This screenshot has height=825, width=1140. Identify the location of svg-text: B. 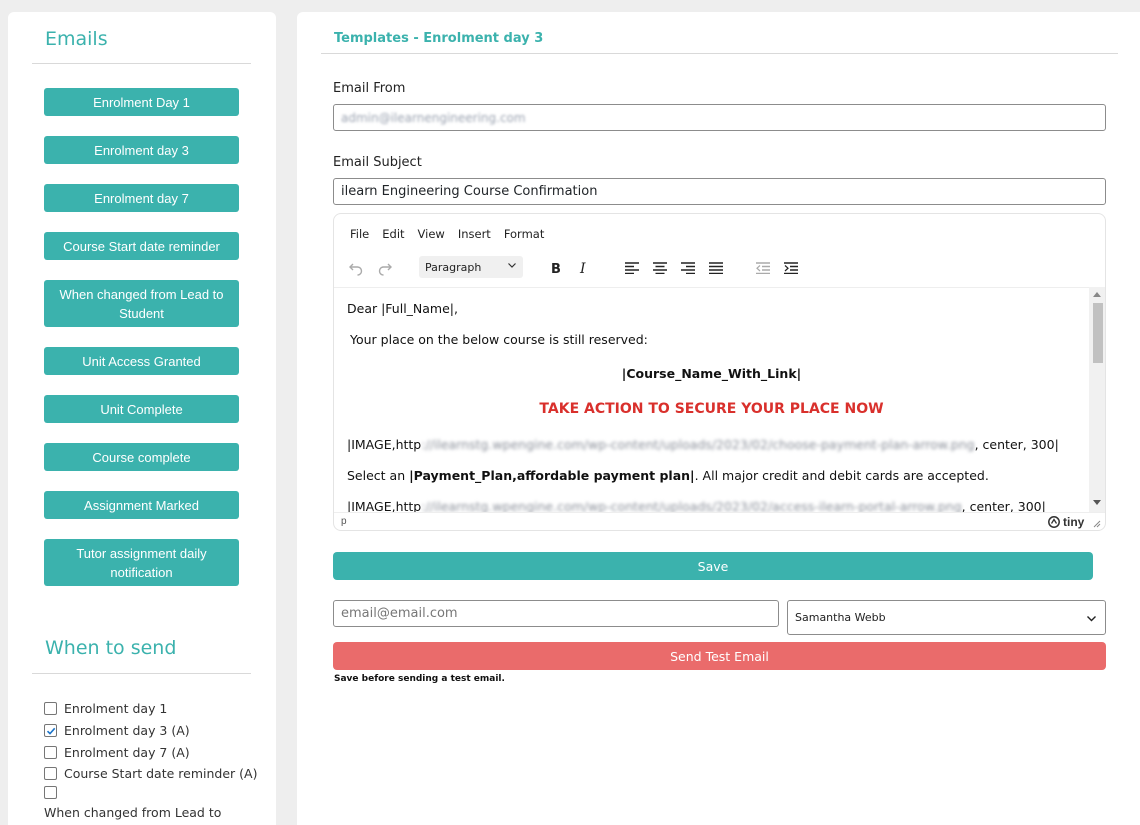
(556, 268).